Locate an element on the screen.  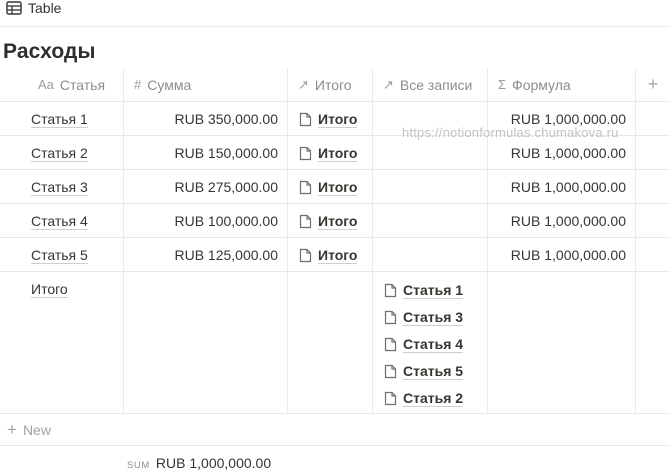
new-row-button: + New is located at coordinates (335, 430).